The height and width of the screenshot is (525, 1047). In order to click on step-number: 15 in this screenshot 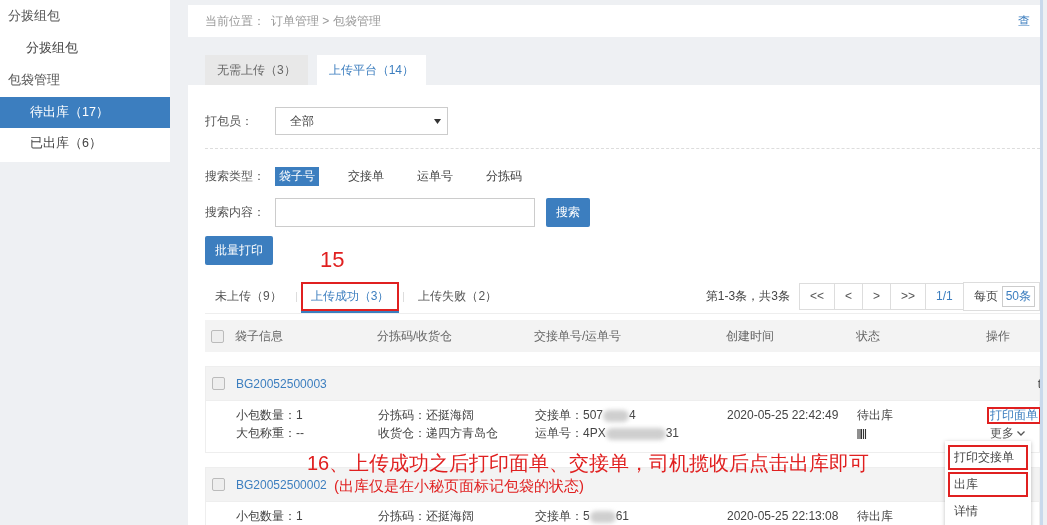, I will do `click(332, 260)`.